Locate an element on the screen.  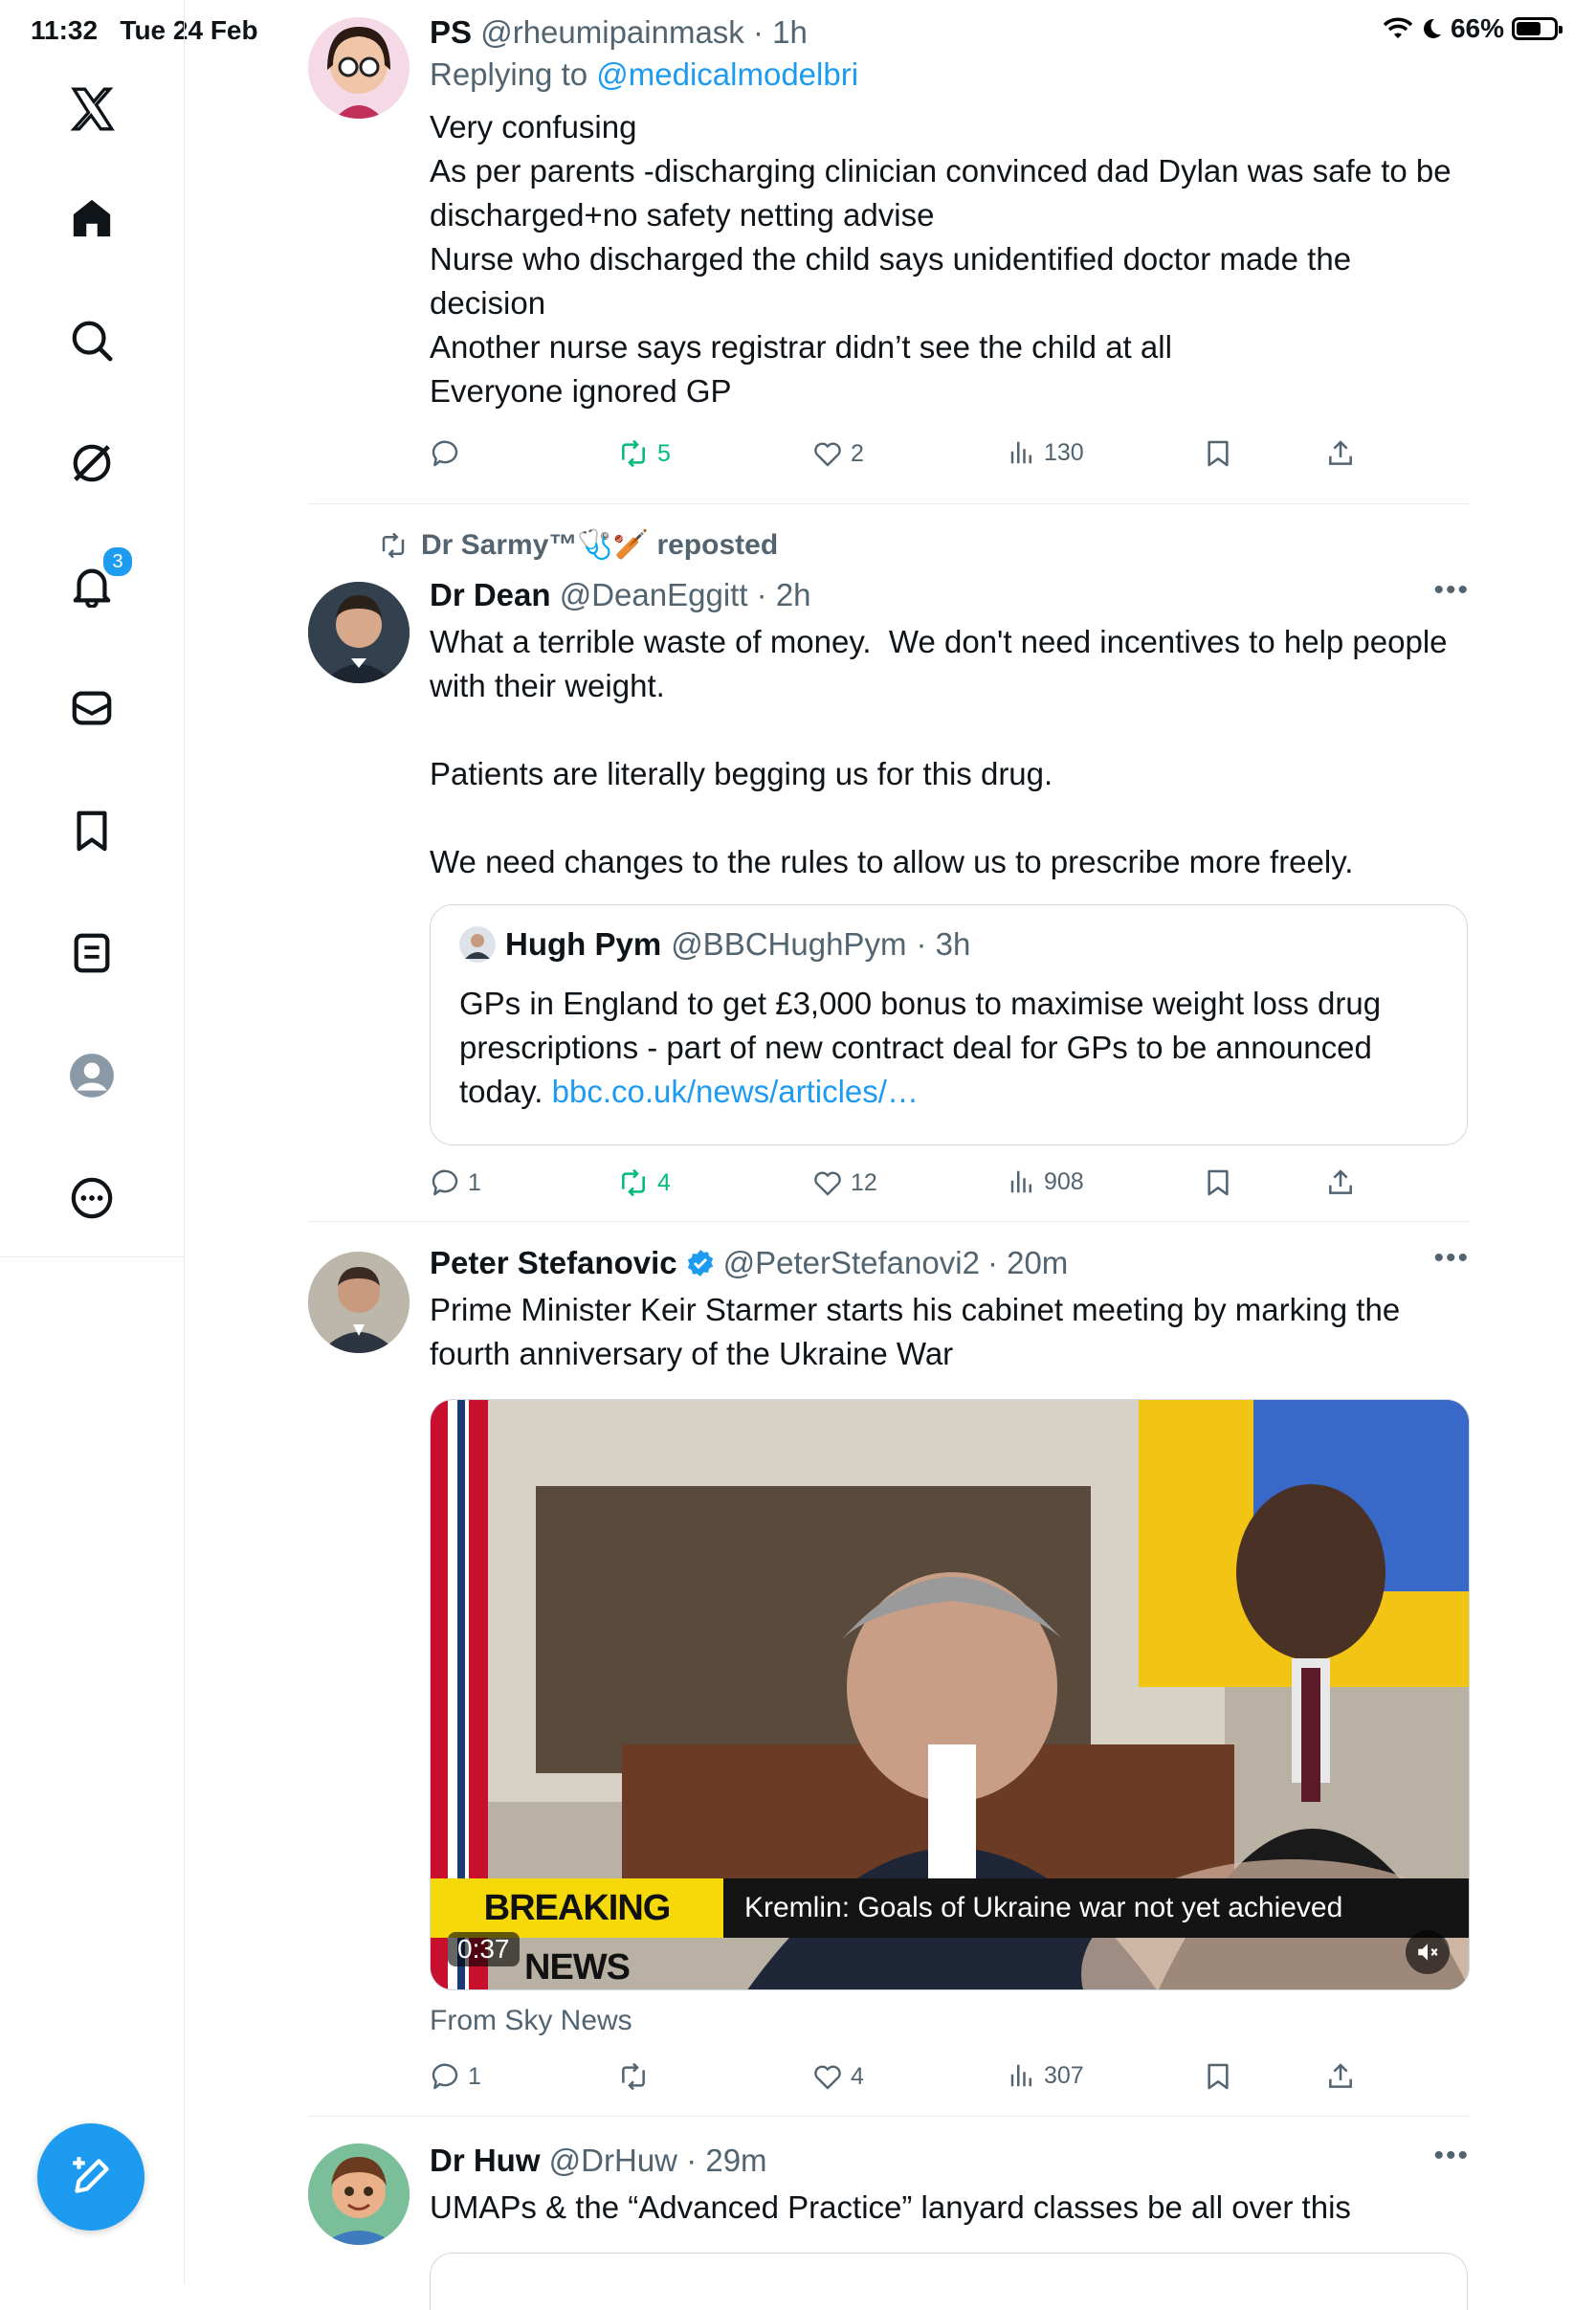
quote-avatar is located at coordinates (478, 944).